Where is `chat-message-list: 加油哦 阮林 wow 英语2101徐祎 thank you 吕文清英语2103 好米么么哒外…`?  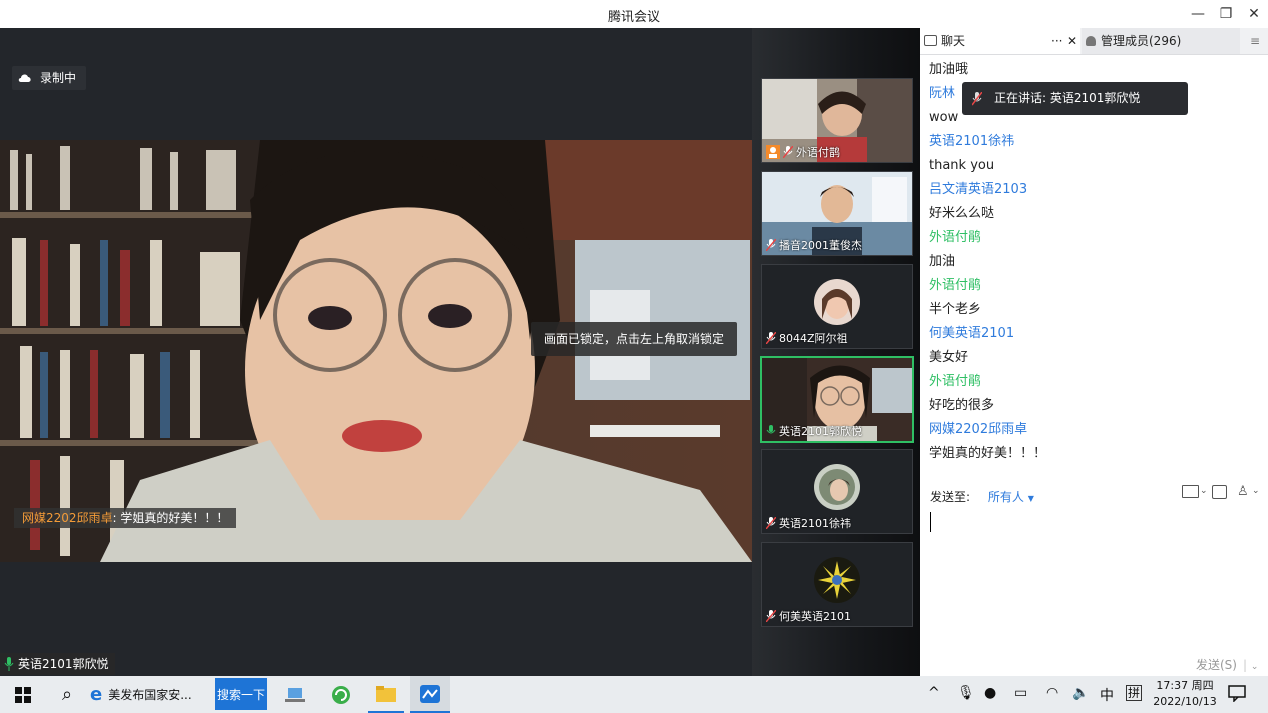 chat-message-list: 加油哦 阮林 wow 英语2101徐祎 thank you 吕文清英语2103 好米么么哒外… is located at coordinates (1089, 262).